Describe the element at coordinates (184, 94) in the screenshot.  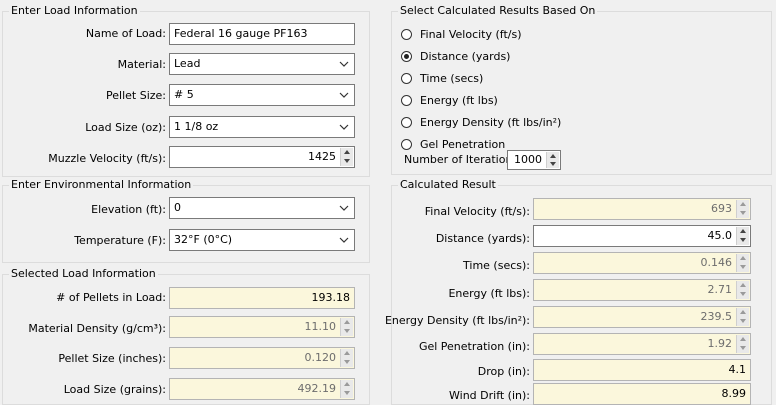
I see `pellet-size-value: # 5` at that location.